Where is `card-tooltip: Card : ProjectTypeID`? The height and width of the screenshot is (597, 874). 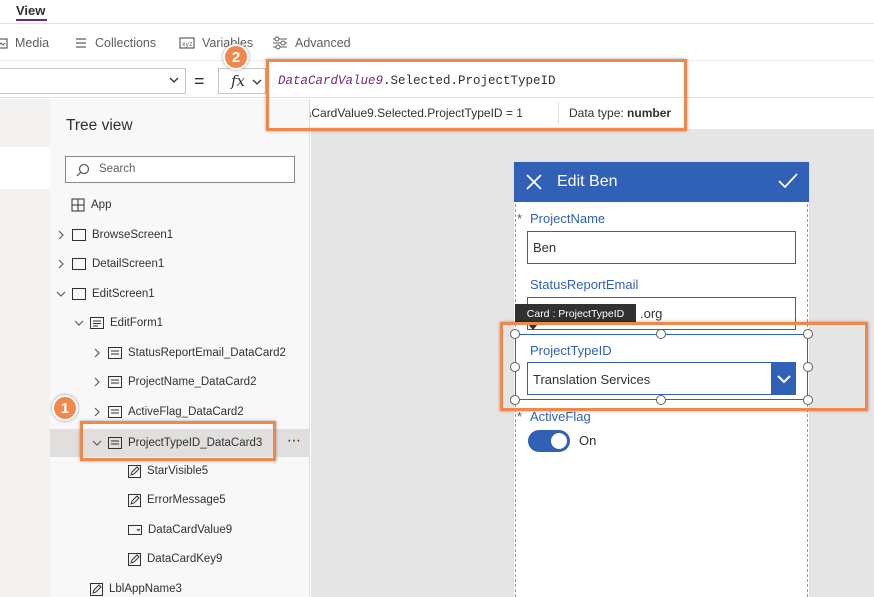 card-tooltip: Card : ProjectTypeID is located at coordinates (575, 314).